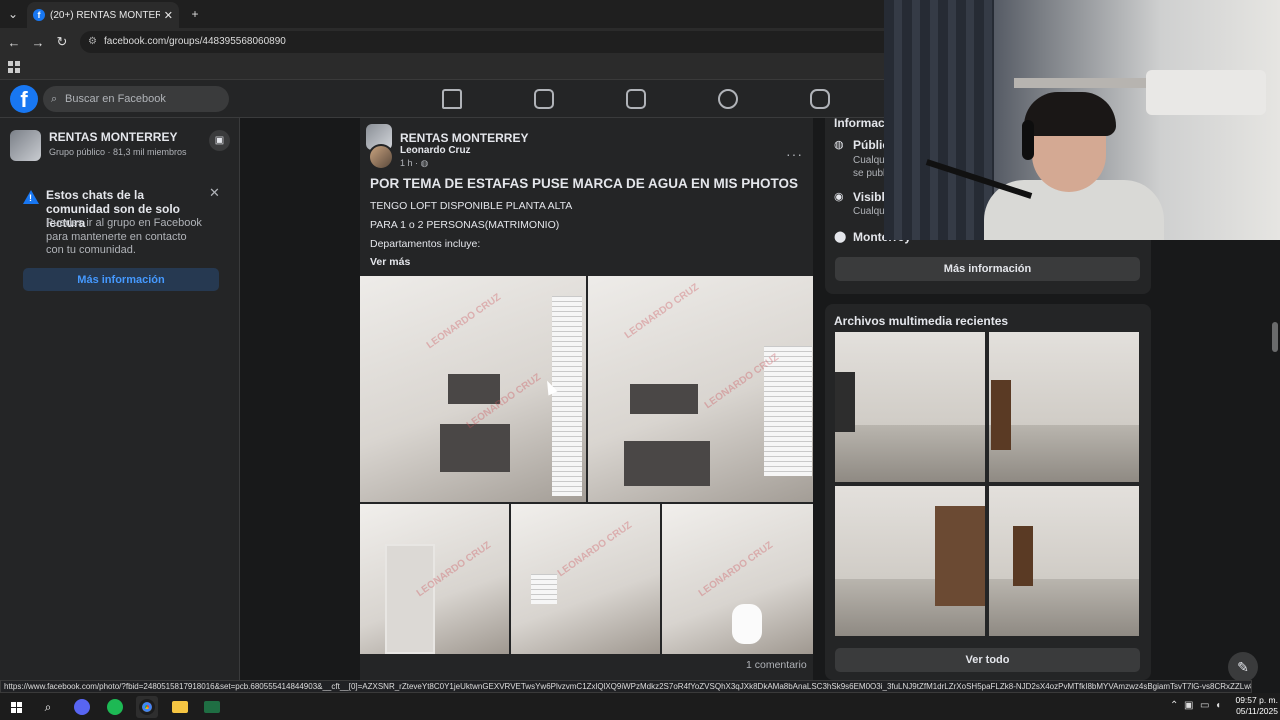 The height and width of the screenshot is (720, 1280). What do you see at coordinates (435, 150) in the screenshot?
I see `post-author-name: Leonardo Cruz` at bounding box center [435, 150].